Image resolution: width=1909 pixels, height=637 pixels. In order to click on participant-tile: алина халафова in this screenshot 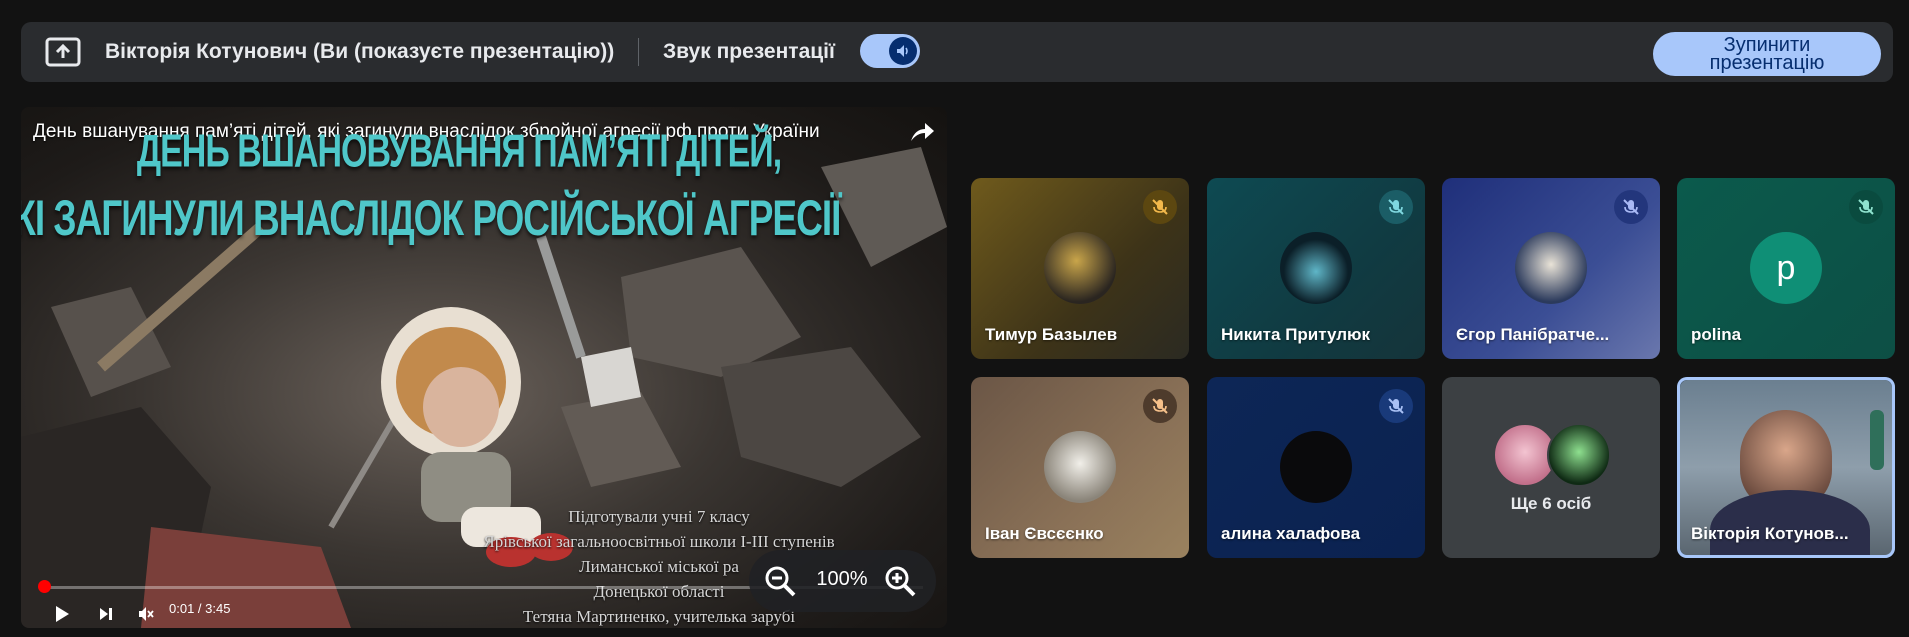, I will do `click(1316, 467)`.